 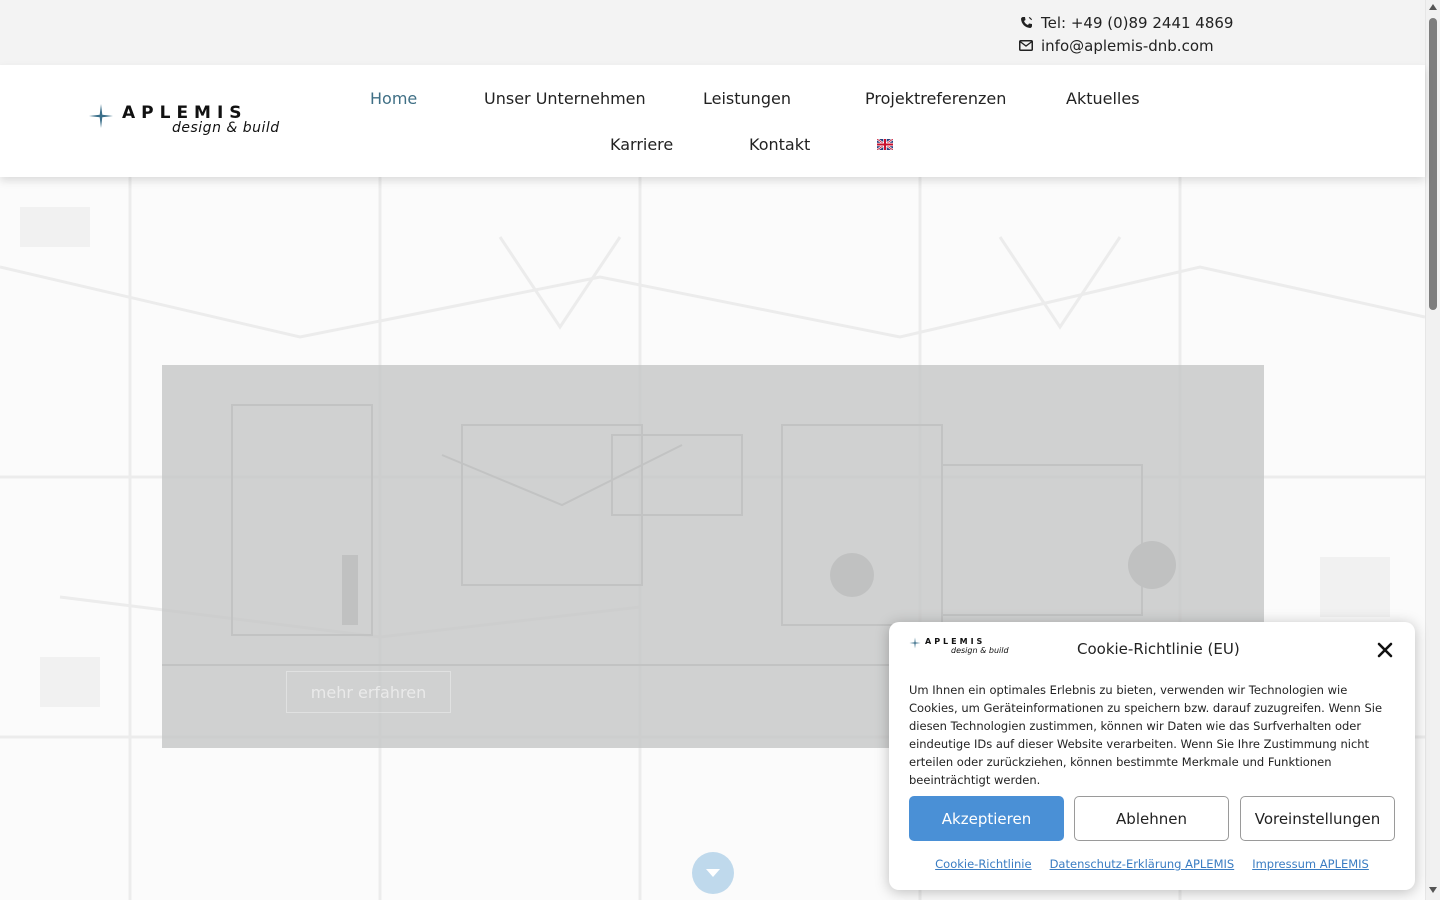 What do you see at coordinates (980, 650) in the screenshot?
I see `cookie-logo-tagline: design & build` at bounding box center [980, 650].